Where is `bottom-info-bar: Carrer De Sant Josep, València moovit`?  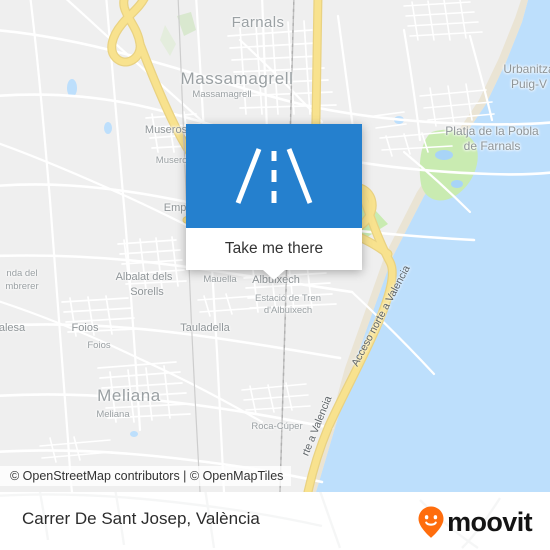 bottom-info-bar: Carrer De Sant Josep, València moovit is located at coordinates (275, 521).